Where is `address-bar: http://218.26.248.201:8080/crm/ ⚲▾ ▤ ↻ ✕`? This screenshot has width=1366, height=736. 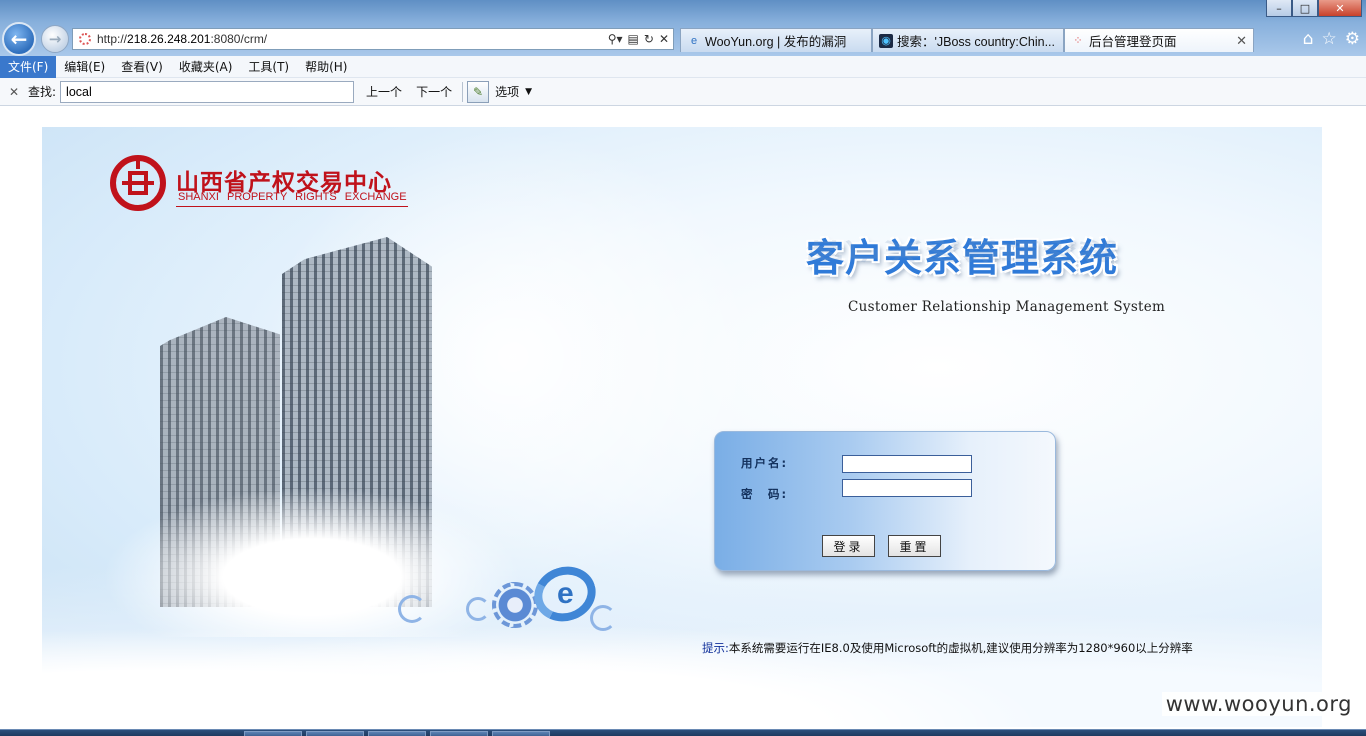 address-bar: http://218.26.248.201:8080/crm/ ⚲▾ ▤ ↻ ✕ is located at coordinates (373, 39).